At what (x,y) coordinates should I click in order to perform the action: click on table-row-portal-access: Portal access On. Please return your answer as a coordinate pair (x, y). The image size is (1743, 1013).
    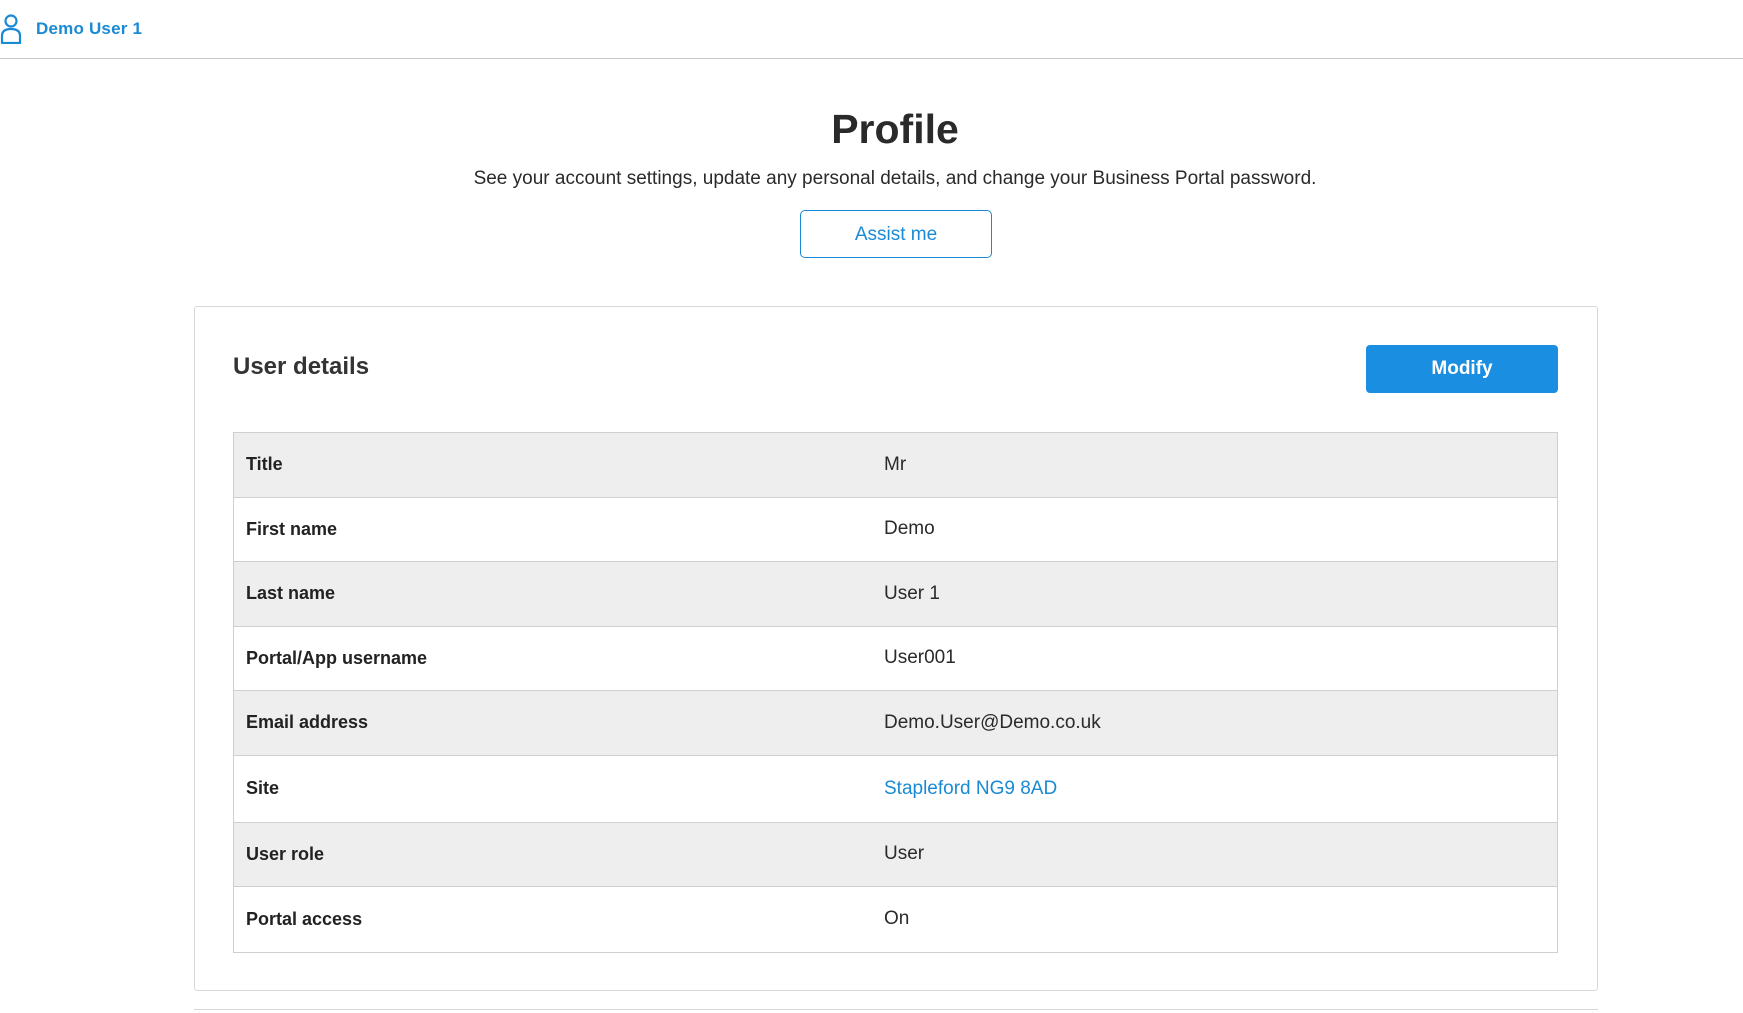
    Looking at the image, I should click on (895, 919).